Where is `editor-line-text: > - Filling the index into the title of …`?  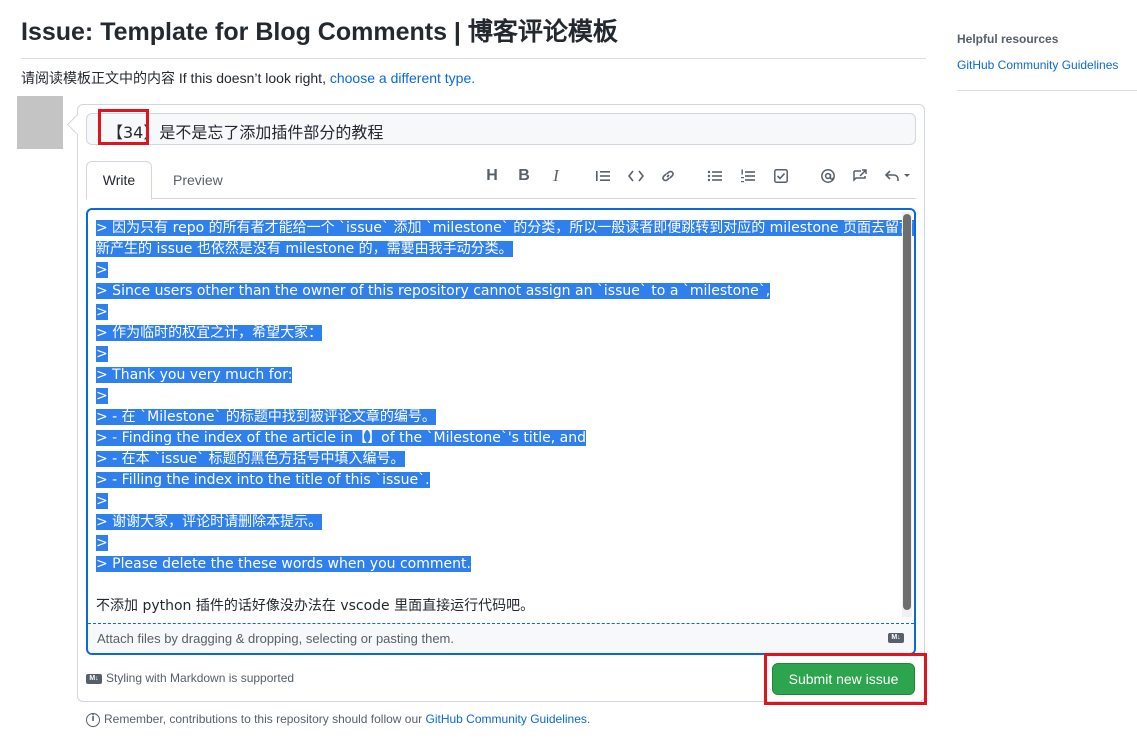
editor-line-text: > - Filling the index into the title of … is located at coordinates (263, 480).